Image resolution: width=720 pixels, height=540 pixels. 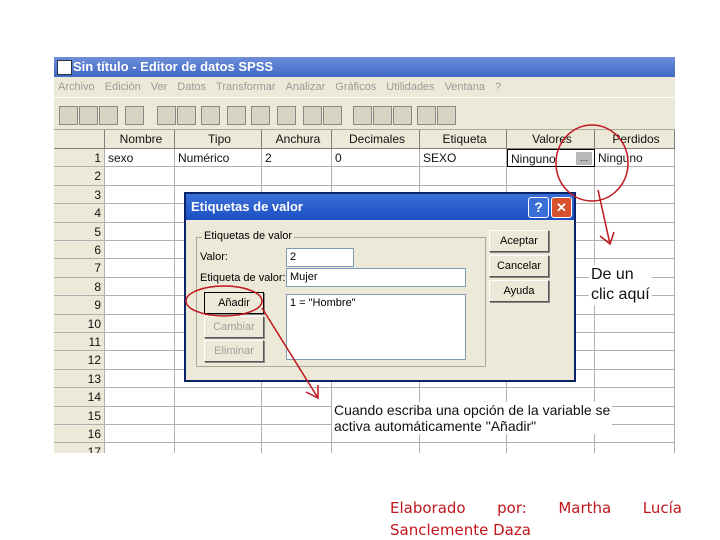 I want to click on credit-word: Lucía, so click(x=662, y=508).